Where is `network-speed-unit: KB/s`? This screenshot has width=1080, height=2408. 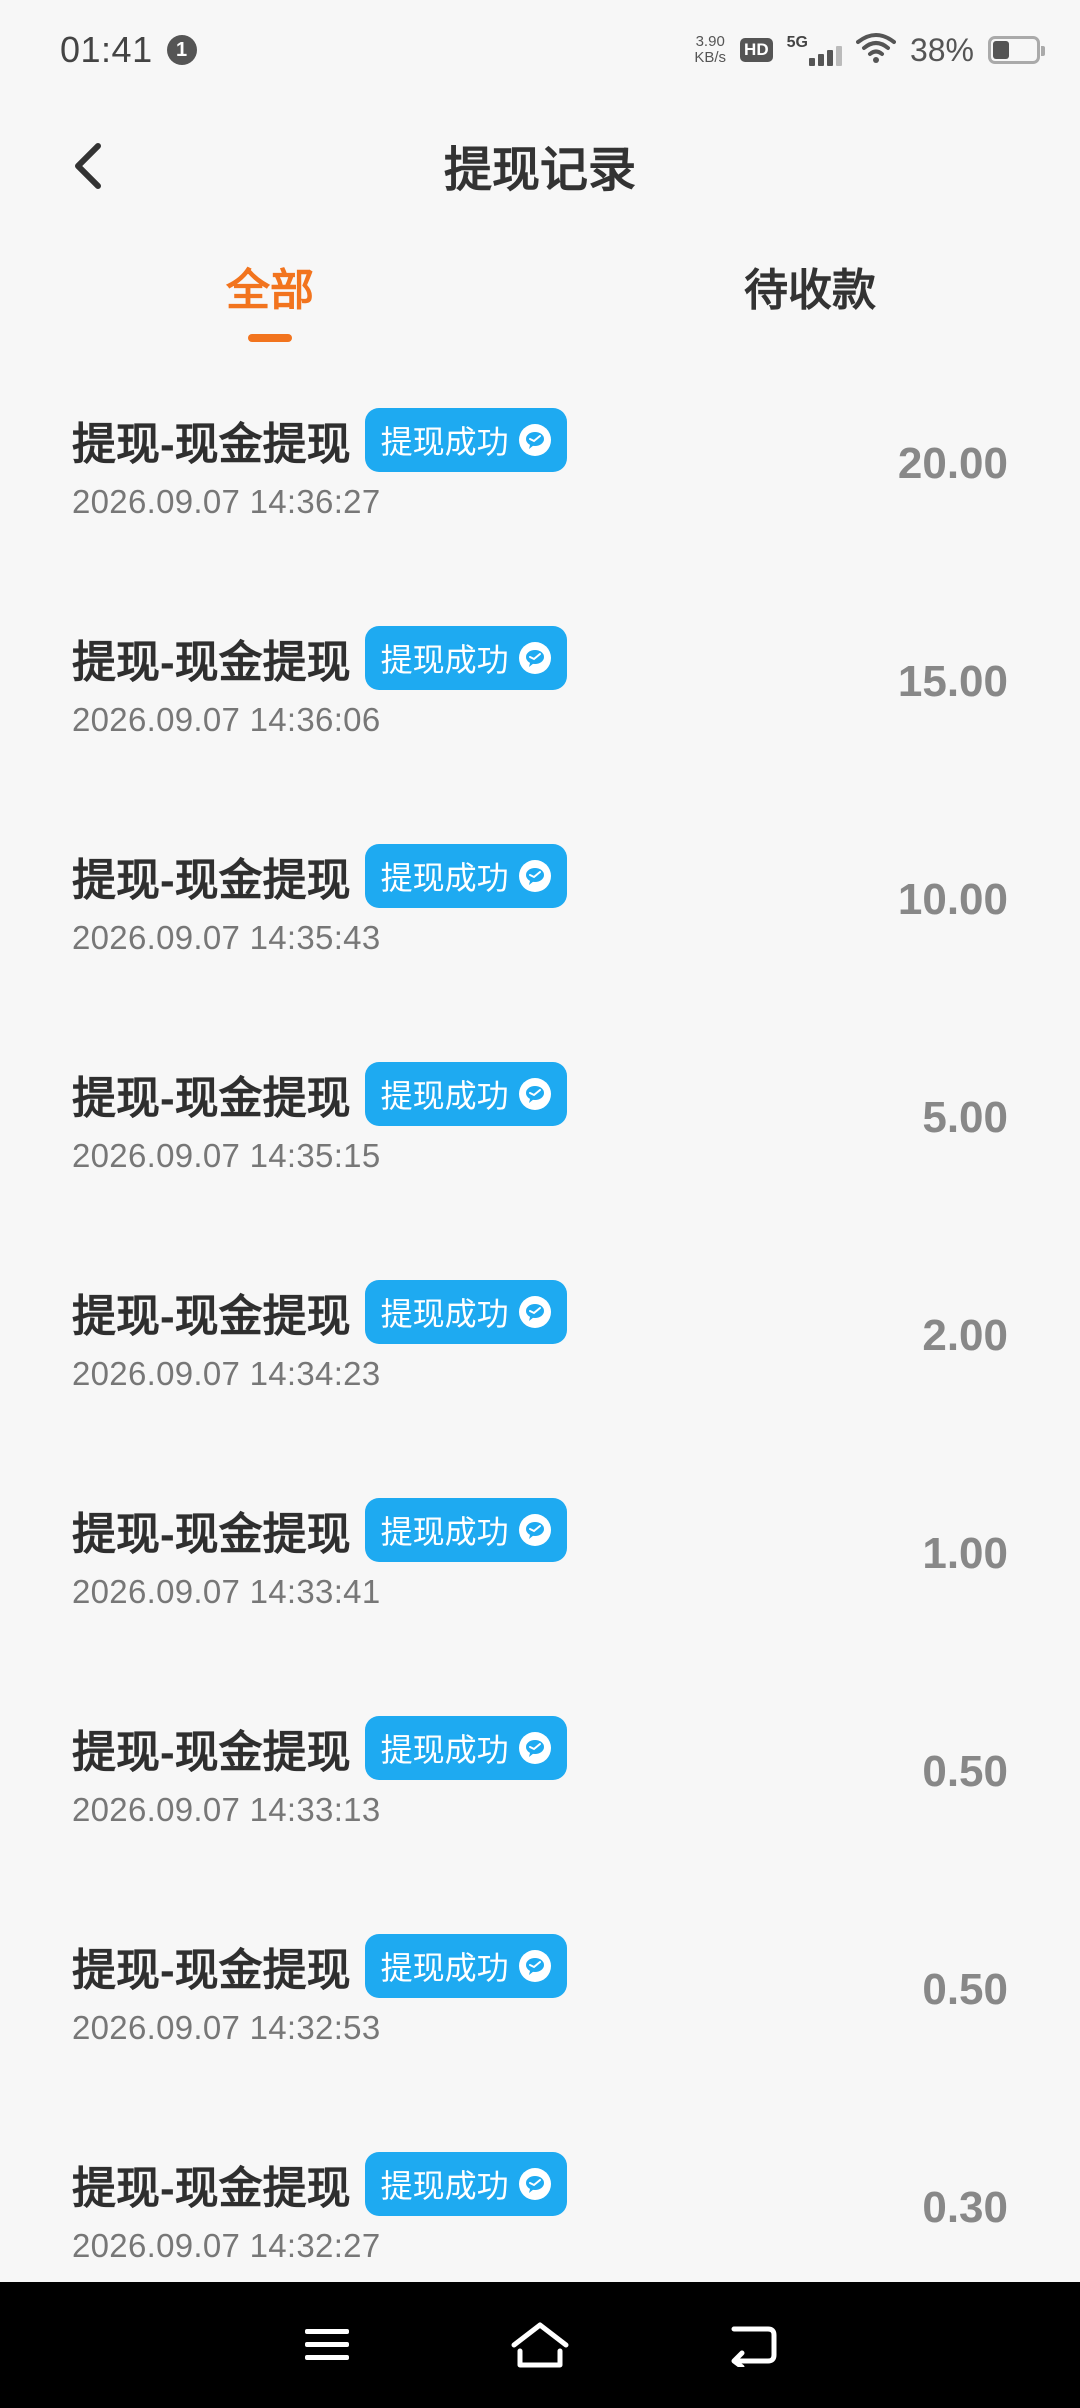
network-speed-unit: KB/s is located at coordinates (710, 57).